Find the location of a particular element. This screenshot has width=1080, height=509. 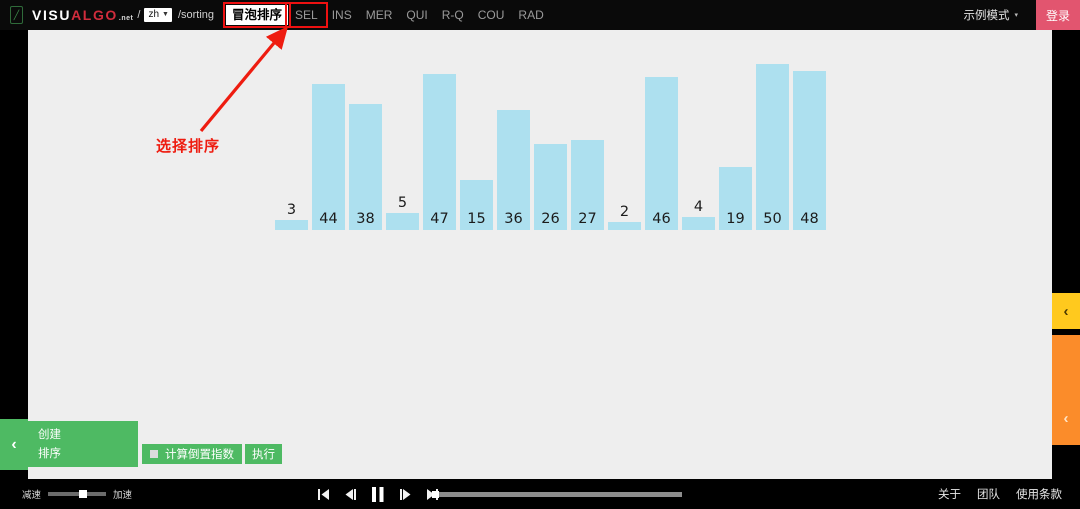

language-selector: zh ▼ is located at coordinates (158, 15).